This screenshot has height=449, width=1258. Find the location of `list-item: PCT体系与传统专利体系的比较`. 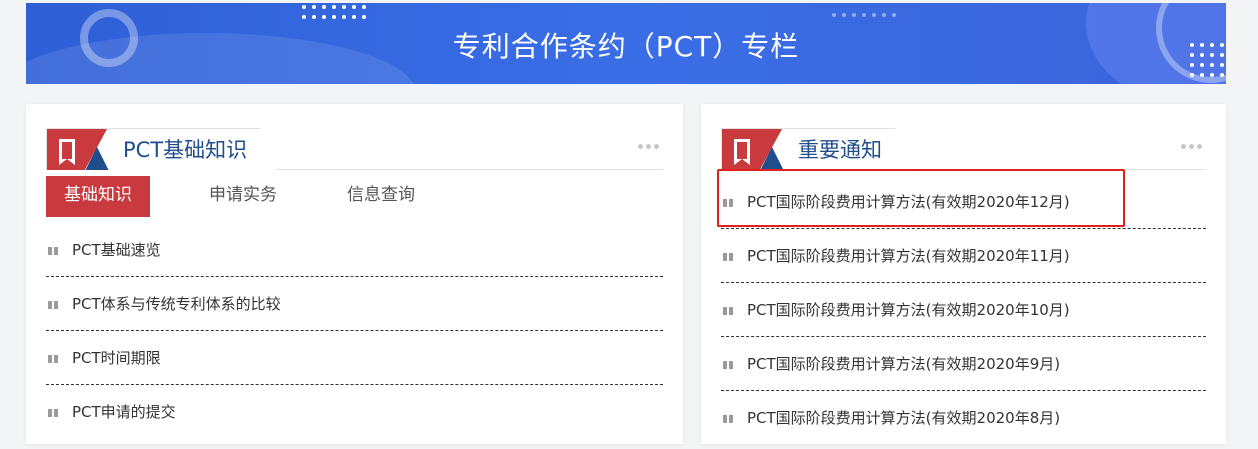

list-item: PCT体系与传统专利体系的比较 is located at coordinates (354, 304).